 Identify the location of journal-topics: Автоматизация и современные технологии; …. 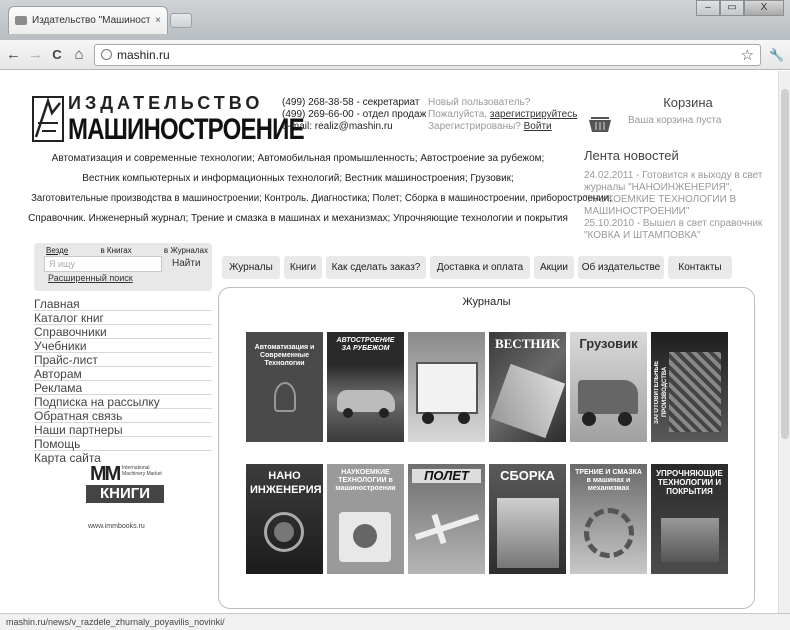
(316, 189).